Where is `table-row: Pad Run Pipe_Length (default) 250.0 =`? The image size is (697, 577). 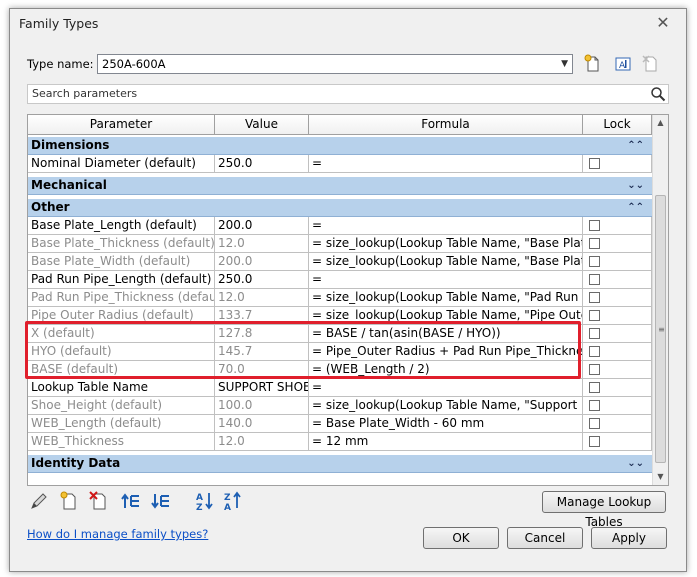
table-row: Pad Run Pipe_Length (default) 250.0 = is located at coordinates (340, 280).